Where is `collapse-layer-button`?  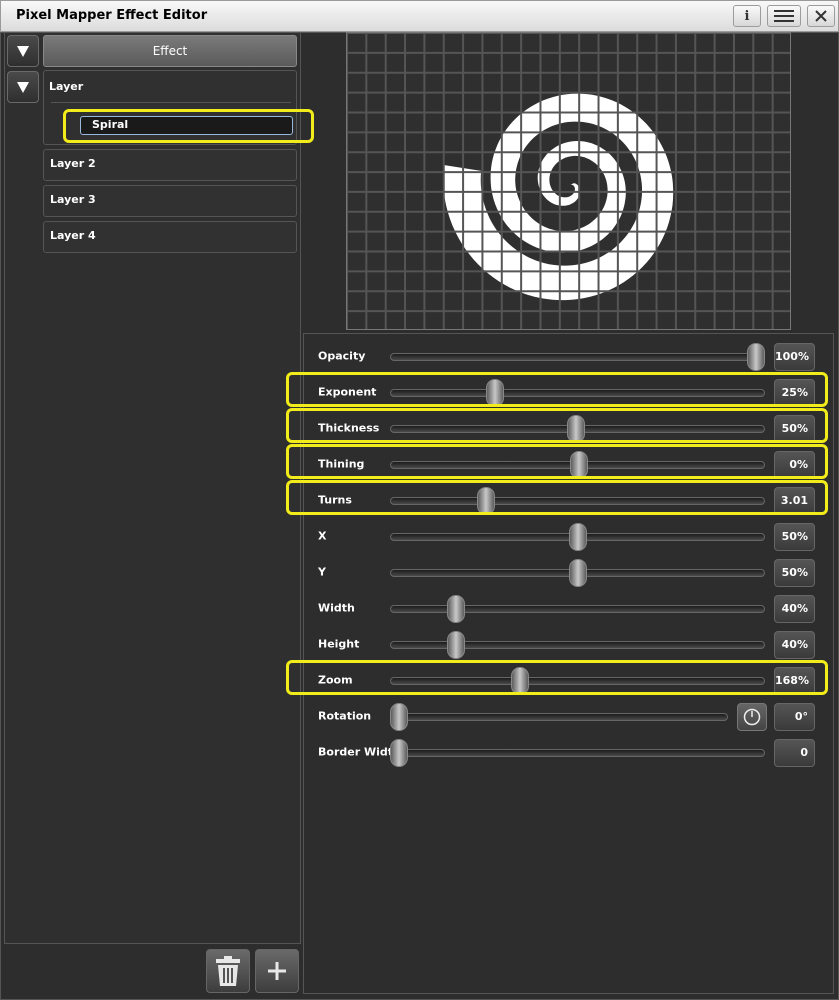
collapse-layer-button is located at coordinates (23, 87).